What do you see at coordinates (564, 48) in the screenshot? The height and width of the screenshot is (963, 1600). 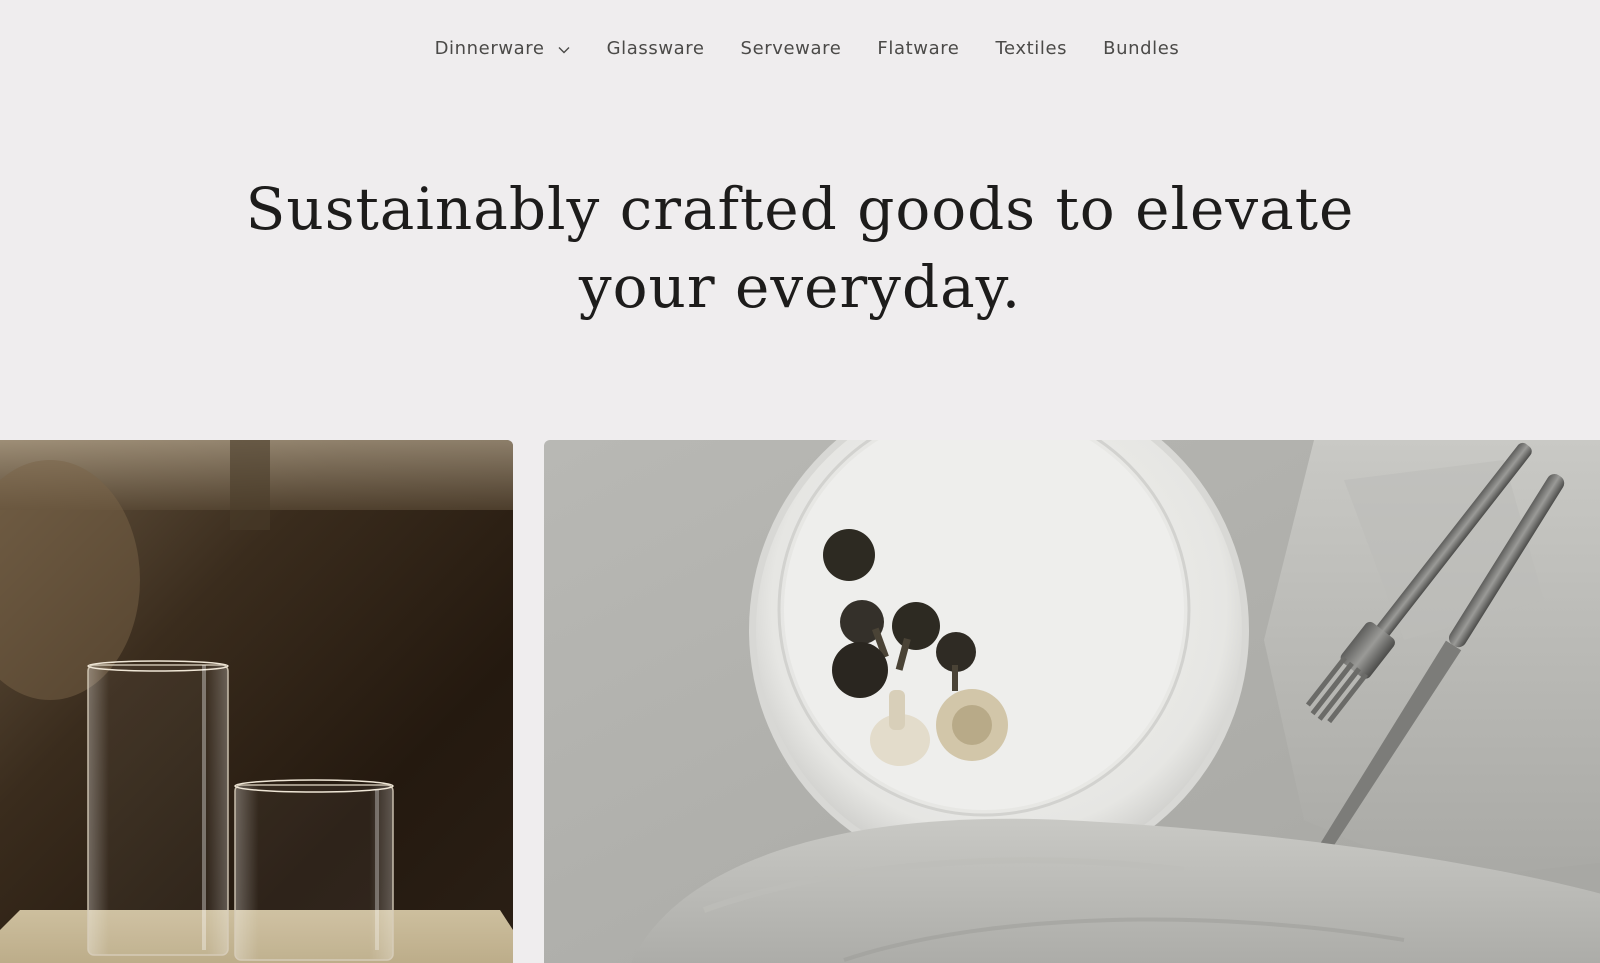 I see `chevron-down-icon` at bounding box center [564, 48].